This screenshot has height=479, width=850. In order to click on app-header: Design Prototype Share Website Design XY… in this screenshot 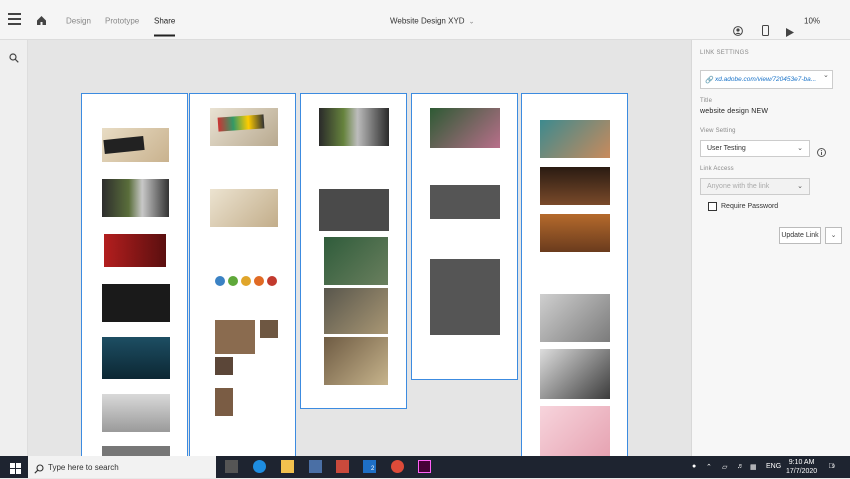, I will do `click(425, 20)`.